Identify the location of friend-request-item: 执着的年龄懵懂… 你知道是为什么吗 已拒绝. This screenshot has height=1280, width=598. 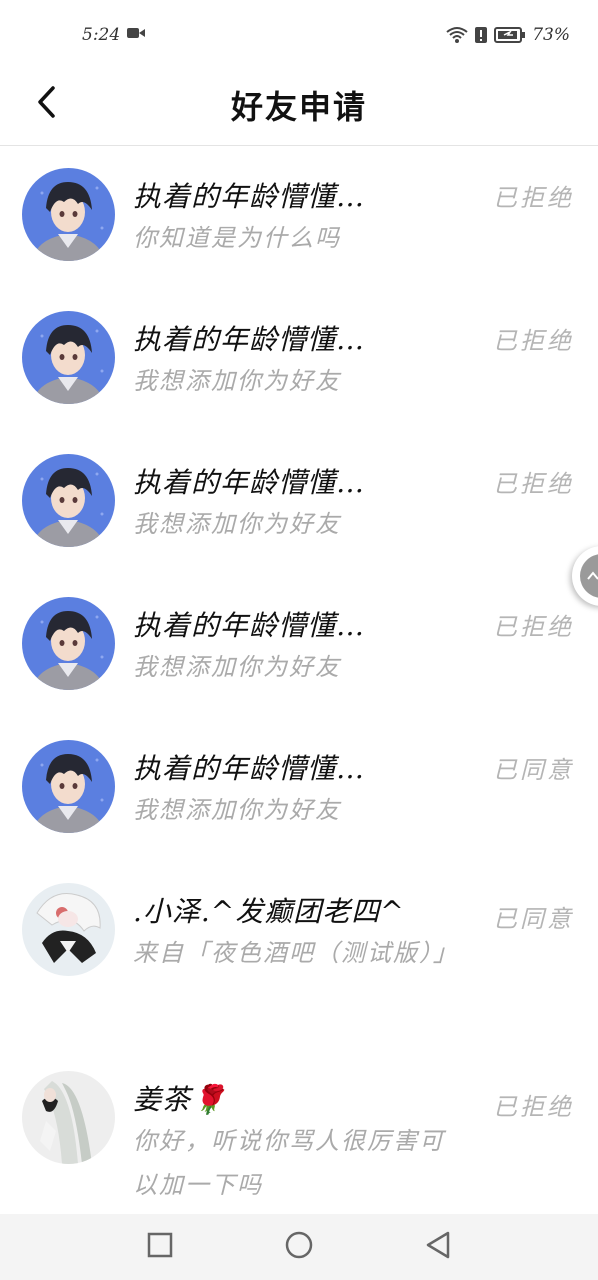
(299, 217).